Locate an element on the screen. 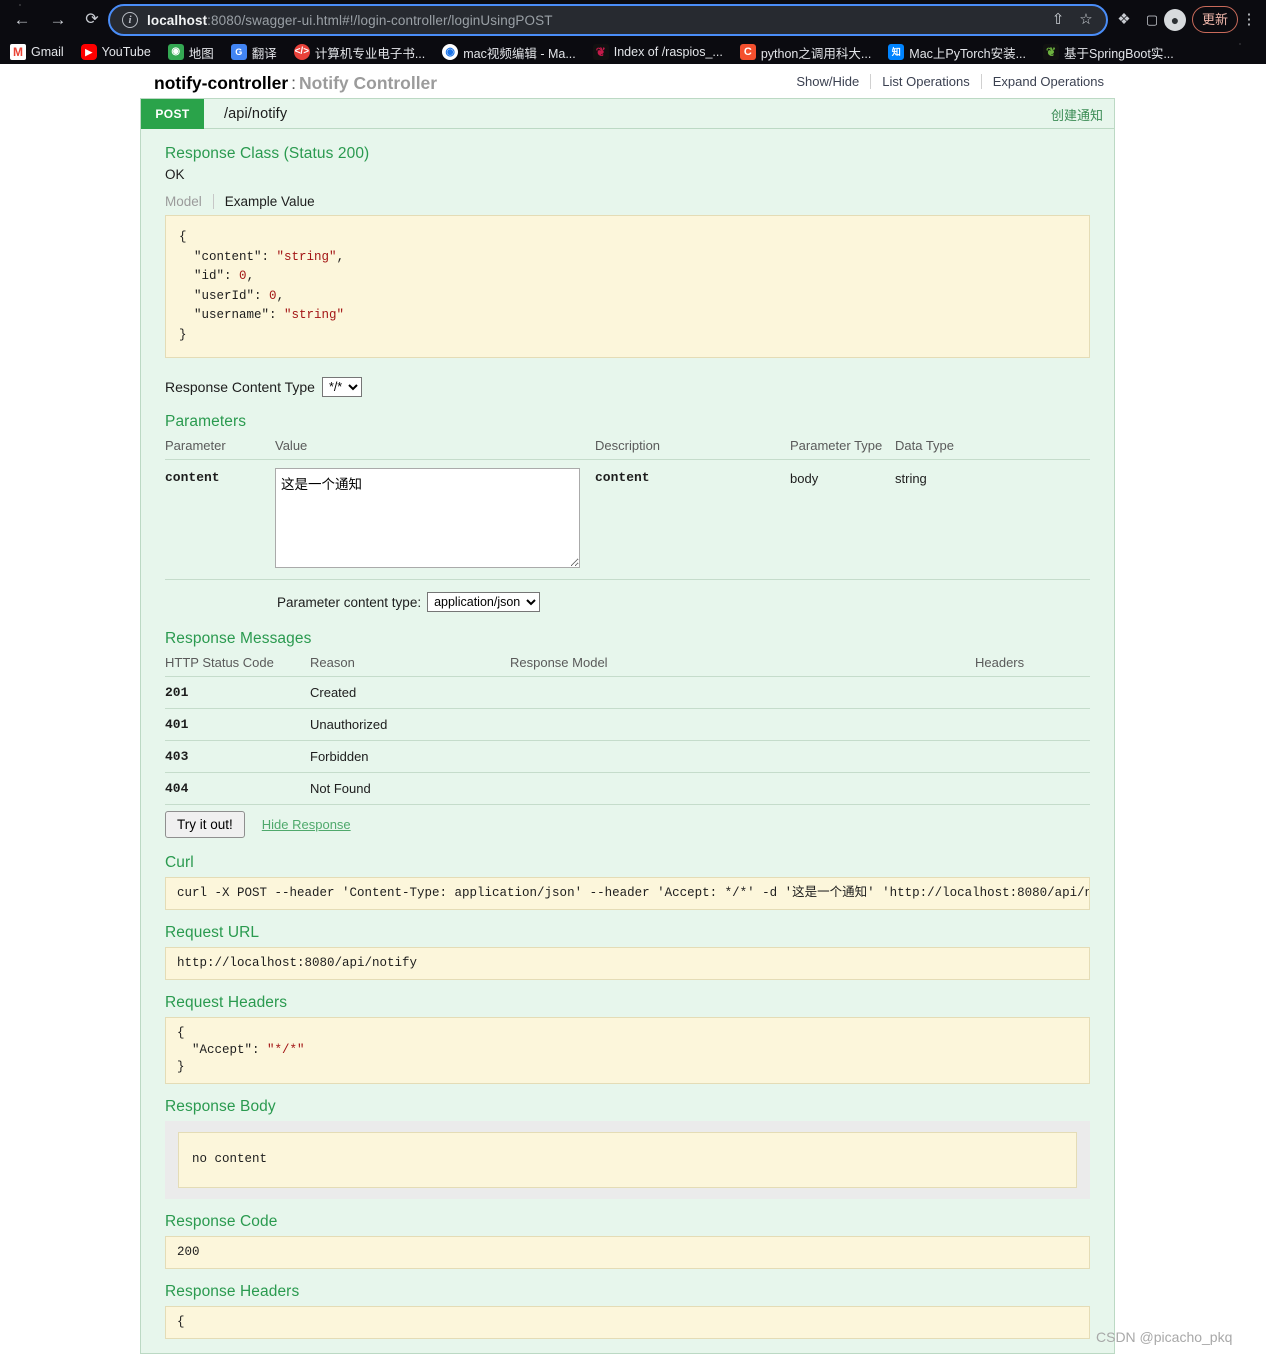  response-headers-block: Response Headers { is located at coordinates (627, 1311).